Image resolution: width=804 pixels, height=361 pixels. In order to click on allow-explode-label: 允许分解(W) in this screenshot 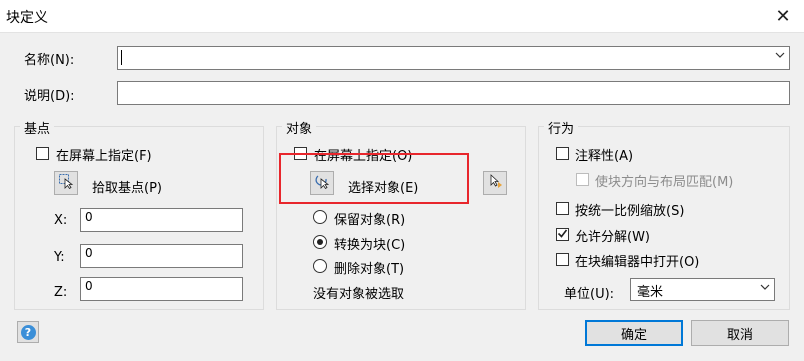, I will do `click(612, 237)`.